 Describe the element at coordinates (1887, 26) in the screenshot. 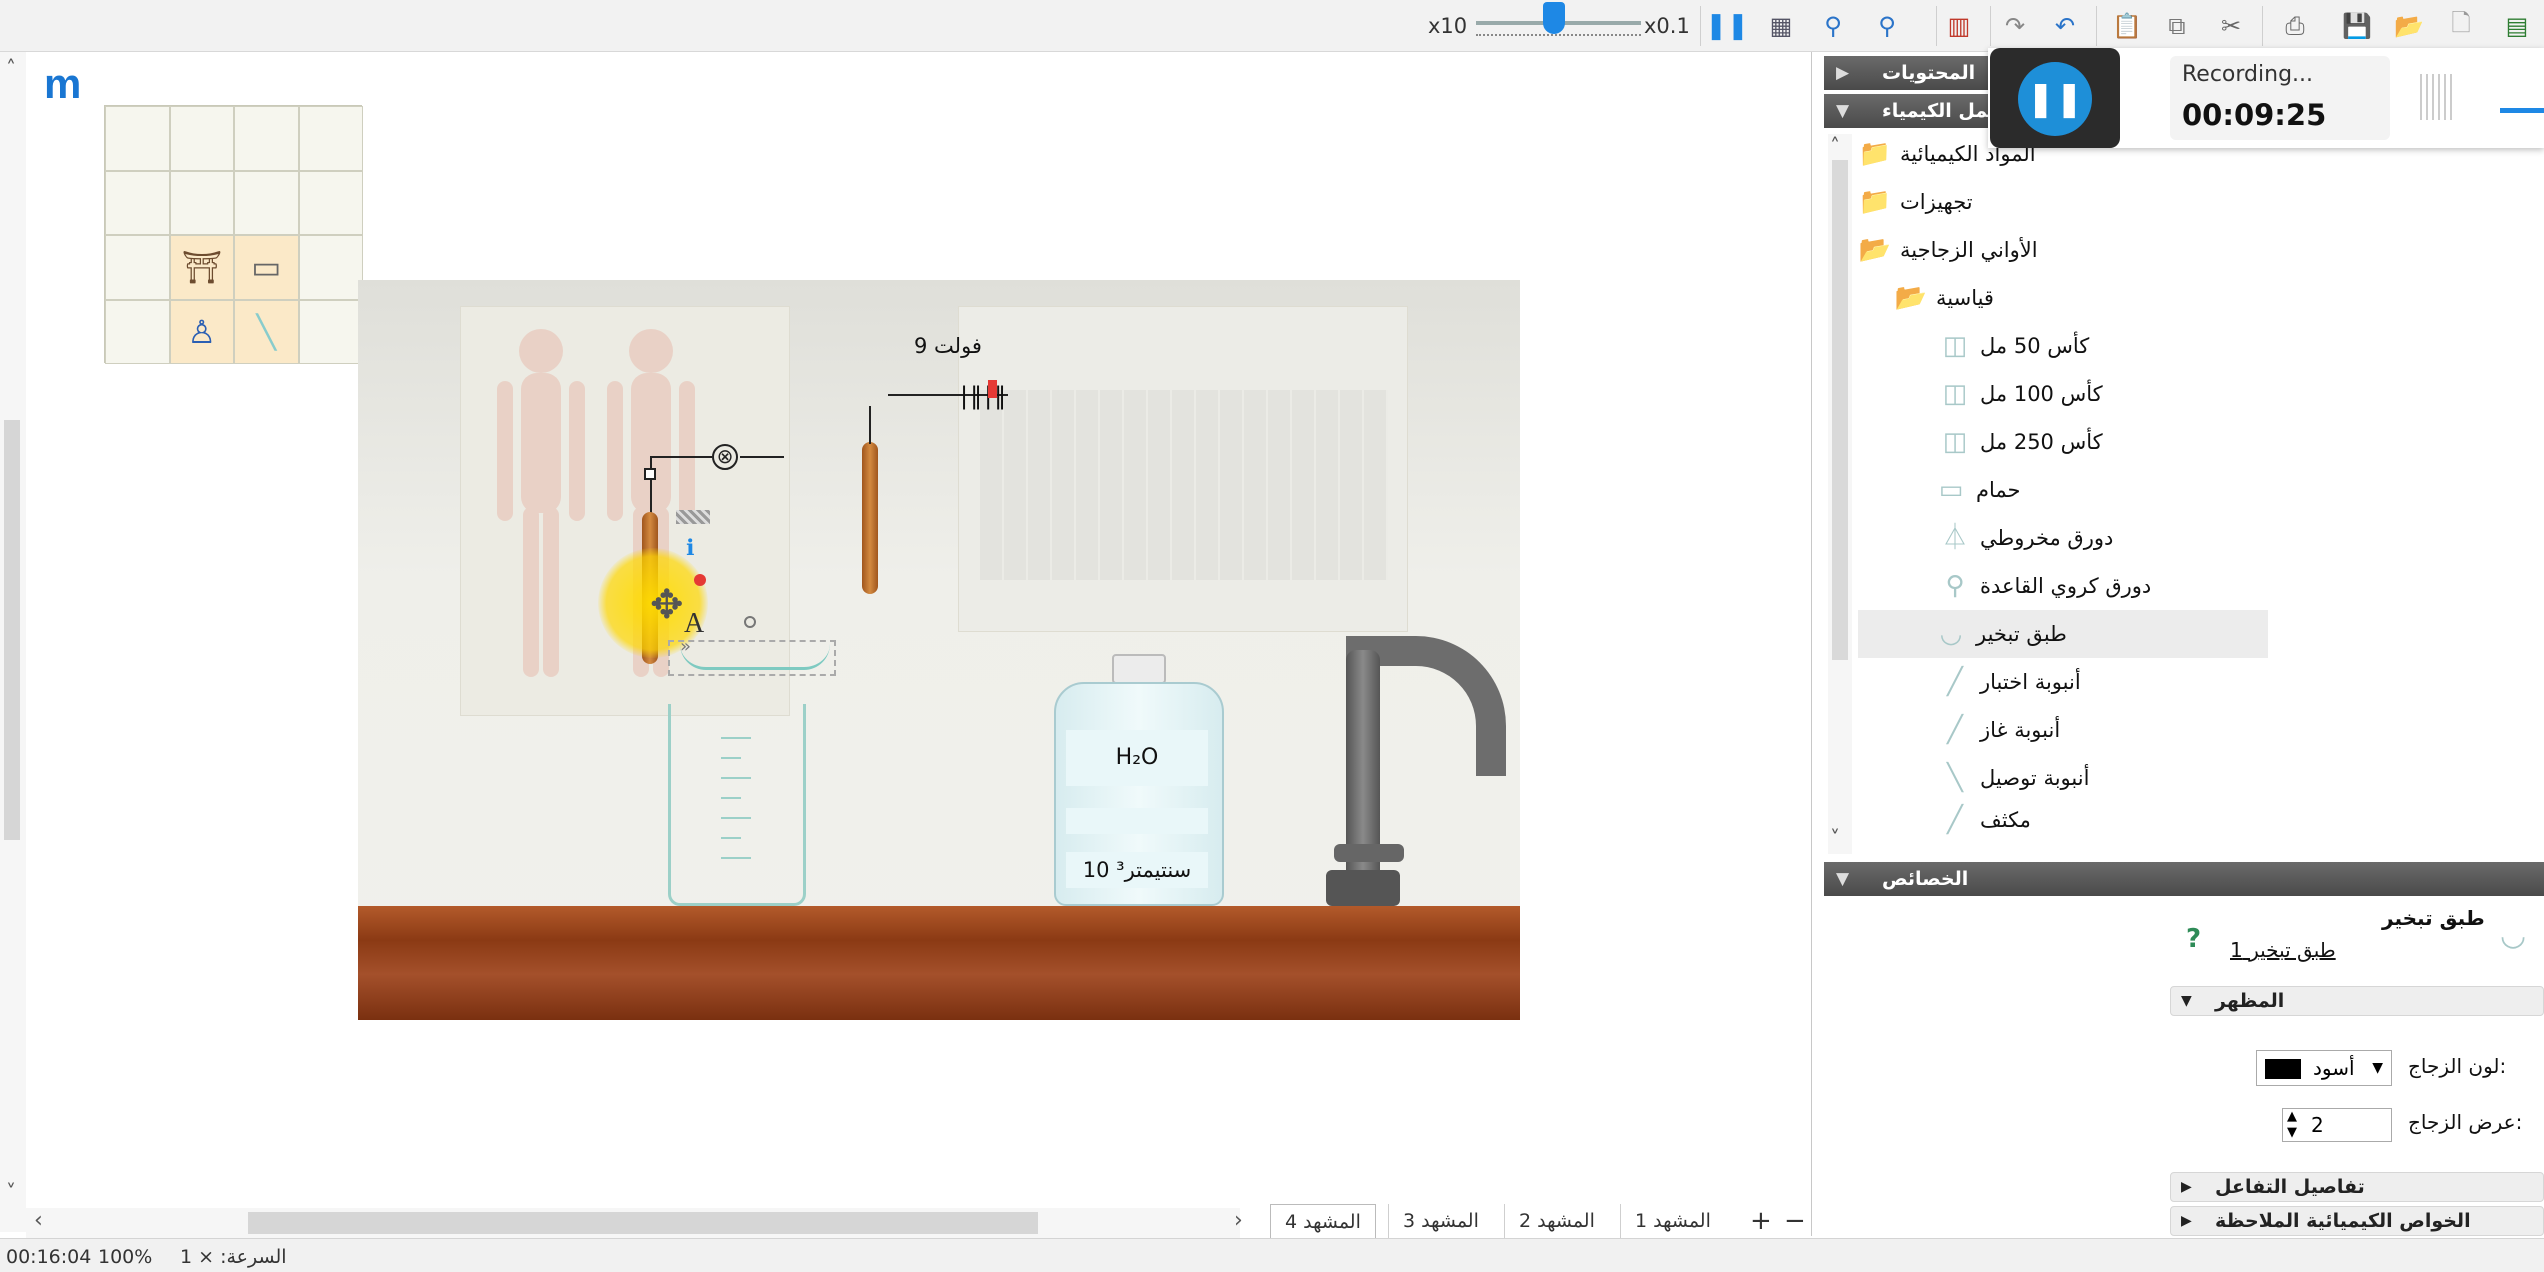

I see `zoom-out-icon: ⚲` at that location.